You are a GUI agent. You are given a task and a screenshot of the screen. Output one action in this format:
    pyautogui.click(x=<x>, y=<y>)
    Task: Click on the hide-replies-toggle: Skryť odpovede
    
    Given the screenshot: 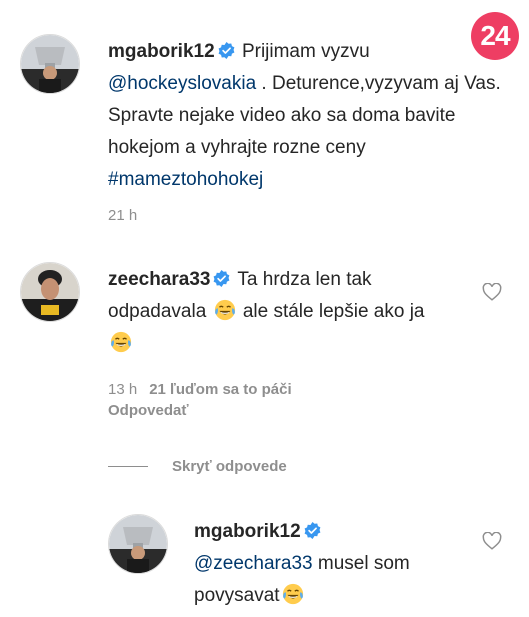 What is the action you would take?
    pyautogui.click(x=197, y=466)
    